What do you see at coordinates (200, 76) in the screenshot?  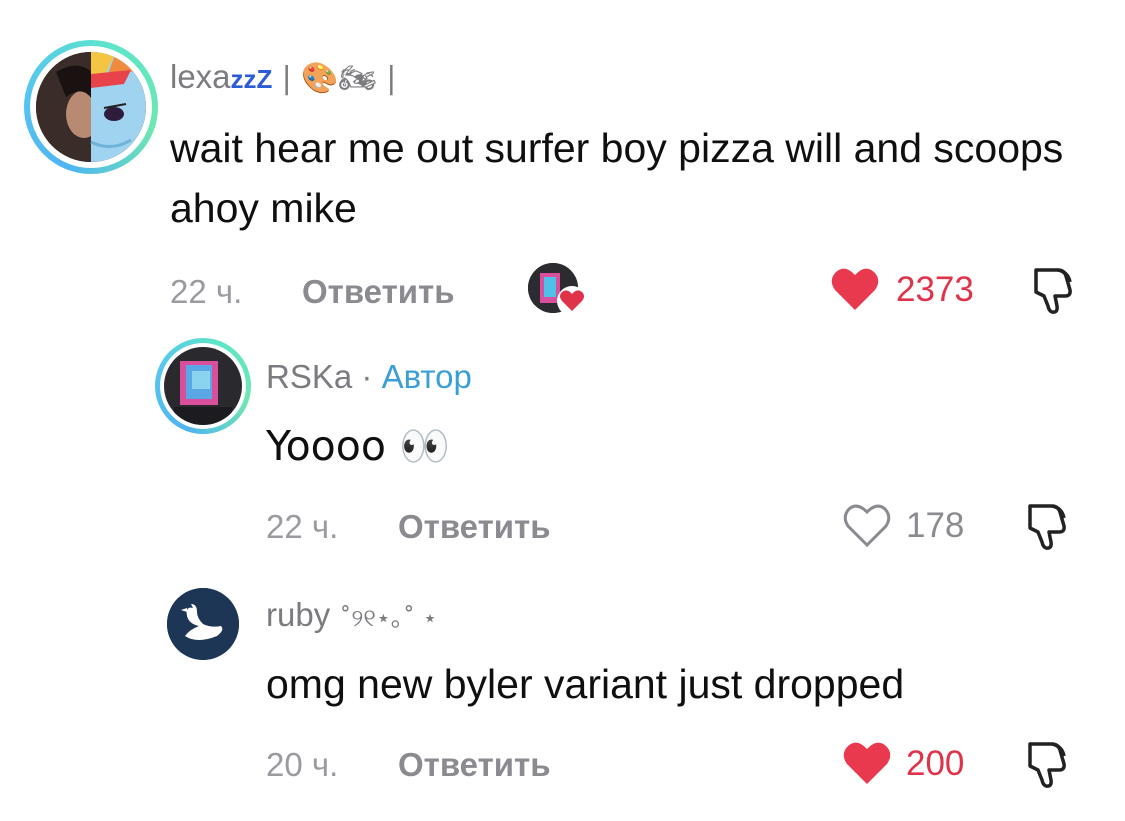 I see `username: lexa` at bounding box center [200, 76].